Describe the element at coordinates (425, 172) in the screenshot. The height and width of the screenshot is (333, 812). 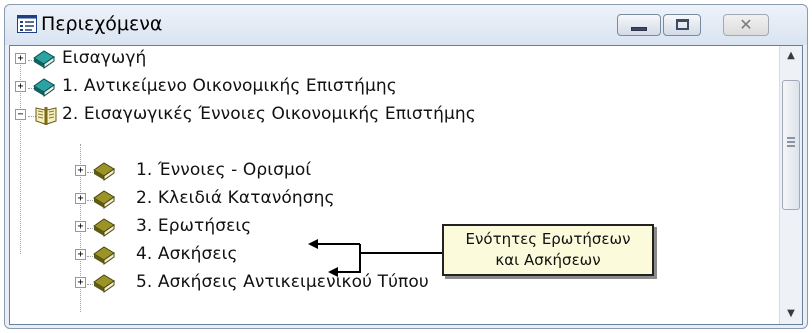
I see `tree-item-concepts: + 1. Έννοιες - Ορισμοί` at that location.